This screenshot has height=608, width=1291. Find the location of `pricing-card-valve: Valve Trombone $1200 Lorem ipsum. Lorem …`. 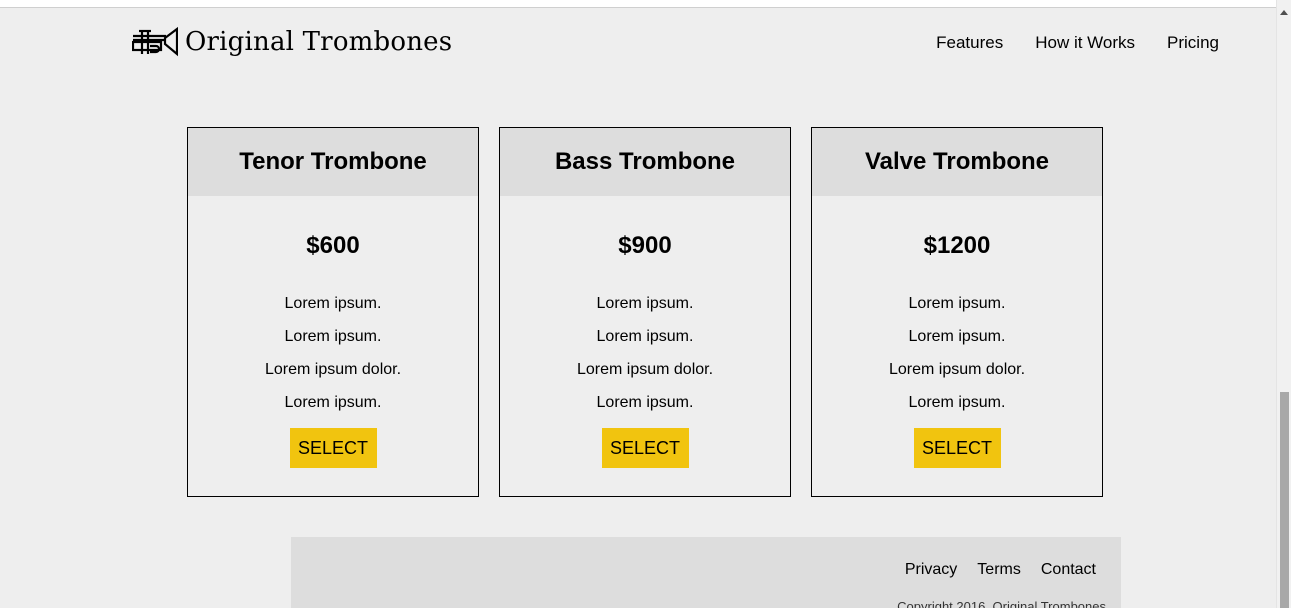

pricing-card-valve: Valve Trombone $1200 Lorem ipsum. Lorem … is located at coordinates (957, 312).